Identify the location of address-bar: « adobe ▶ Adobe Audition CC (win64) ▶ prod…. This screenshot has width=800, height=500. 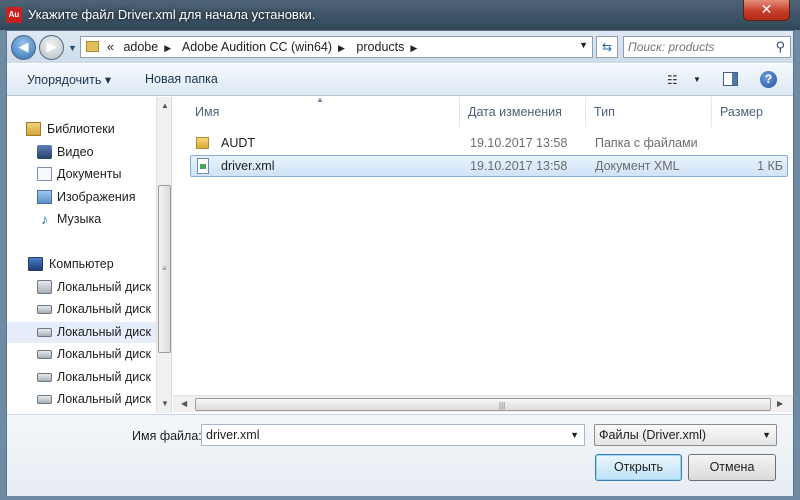
(336, 47).